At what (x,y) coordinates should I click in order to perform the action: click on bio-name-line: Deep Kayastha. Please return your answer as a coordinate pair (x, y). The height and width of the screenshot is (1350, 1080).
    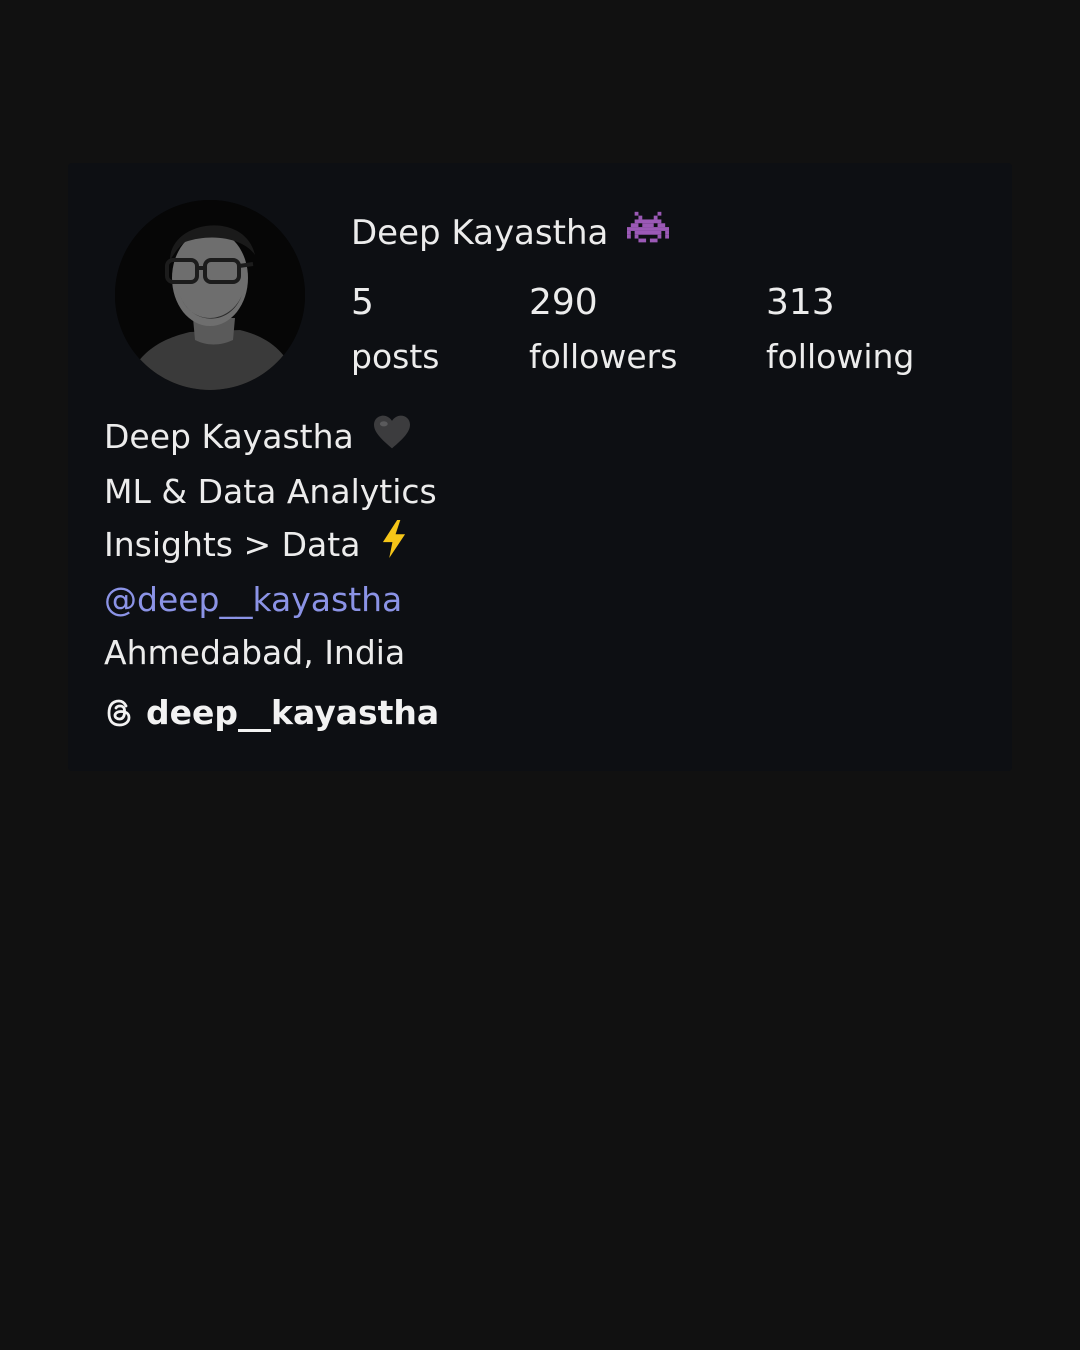
    Looking at the image, I should click on (270, 437).